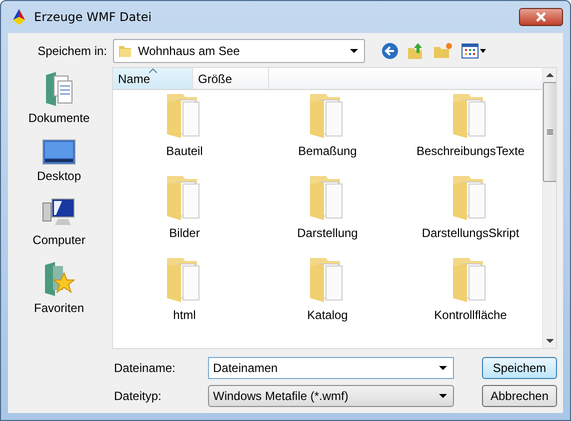 The height and width of the screenshot is (421, 571). What do you see at coordinates (59, 152) in the screenshot?
I see `desktop-icon` at bounding box center [59, 152].